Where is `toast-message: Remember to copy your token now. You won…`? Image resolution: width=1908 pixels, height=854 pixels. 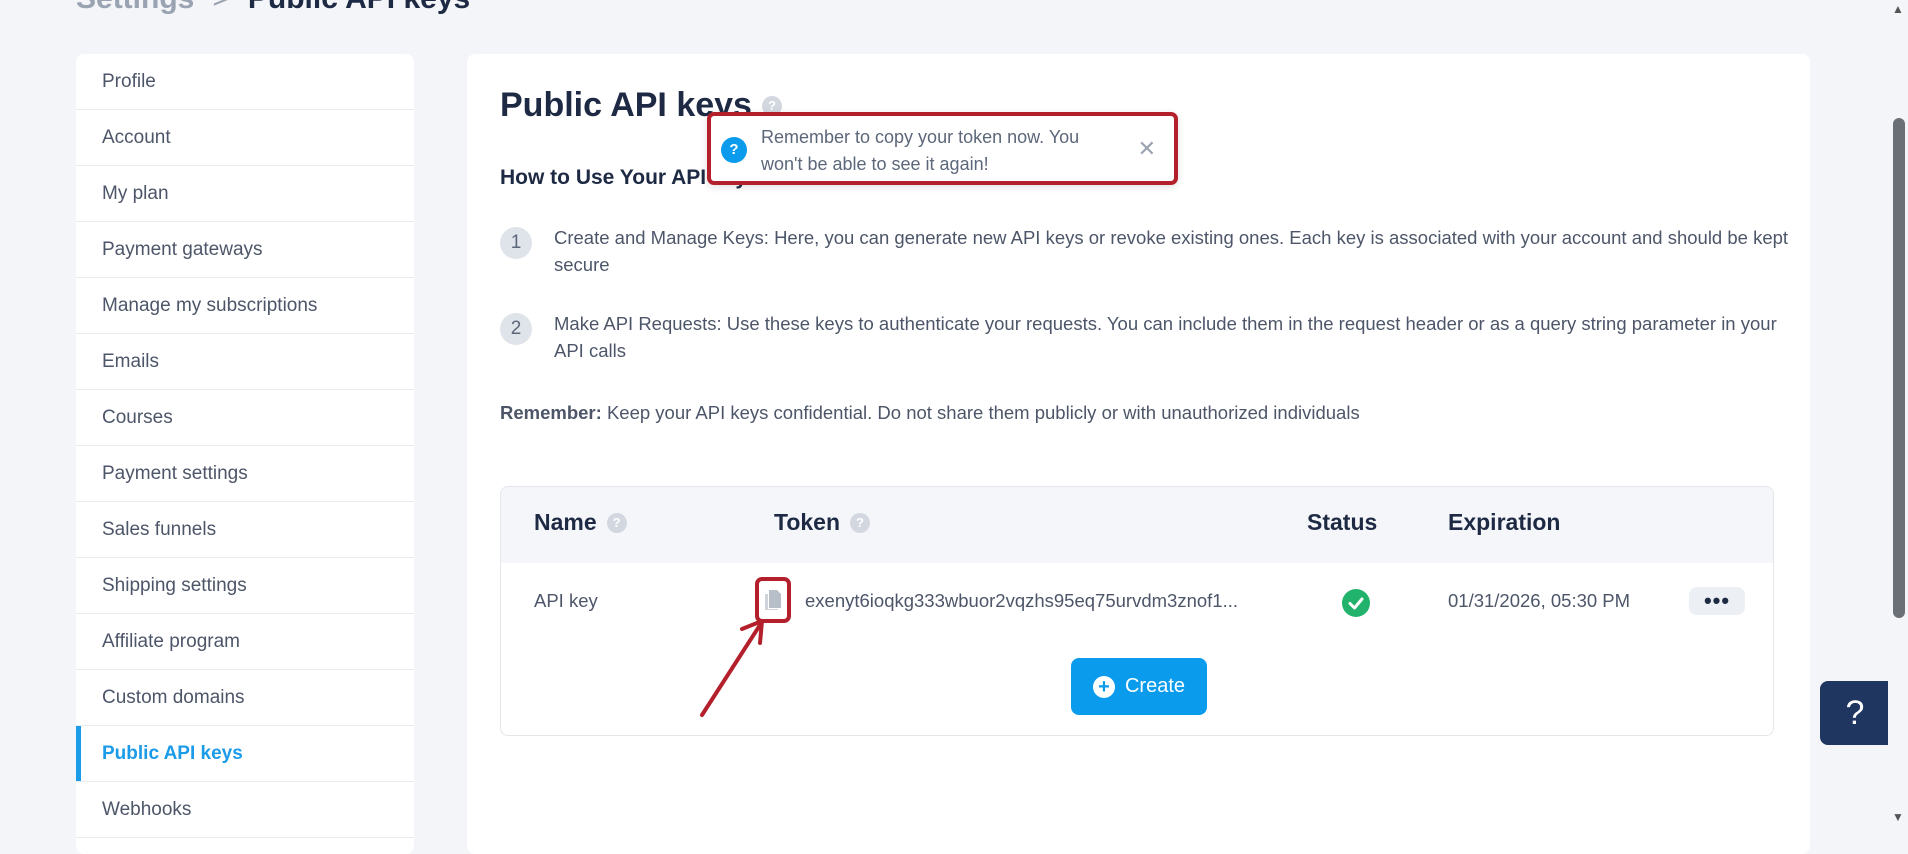 toast-message: Remember to copy your token now. You won… is located at coordinates (920, 150).